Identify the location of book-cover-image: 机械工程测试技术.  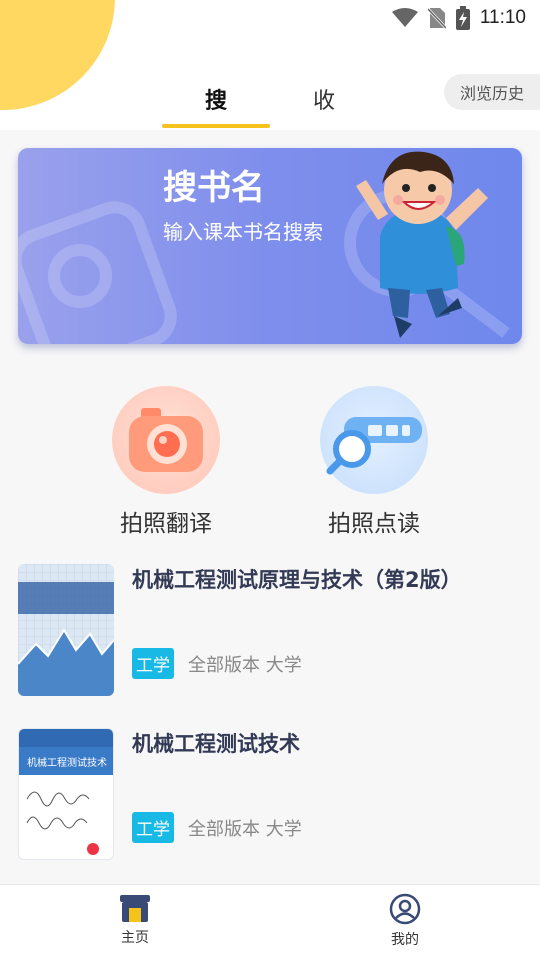
(66, 794).